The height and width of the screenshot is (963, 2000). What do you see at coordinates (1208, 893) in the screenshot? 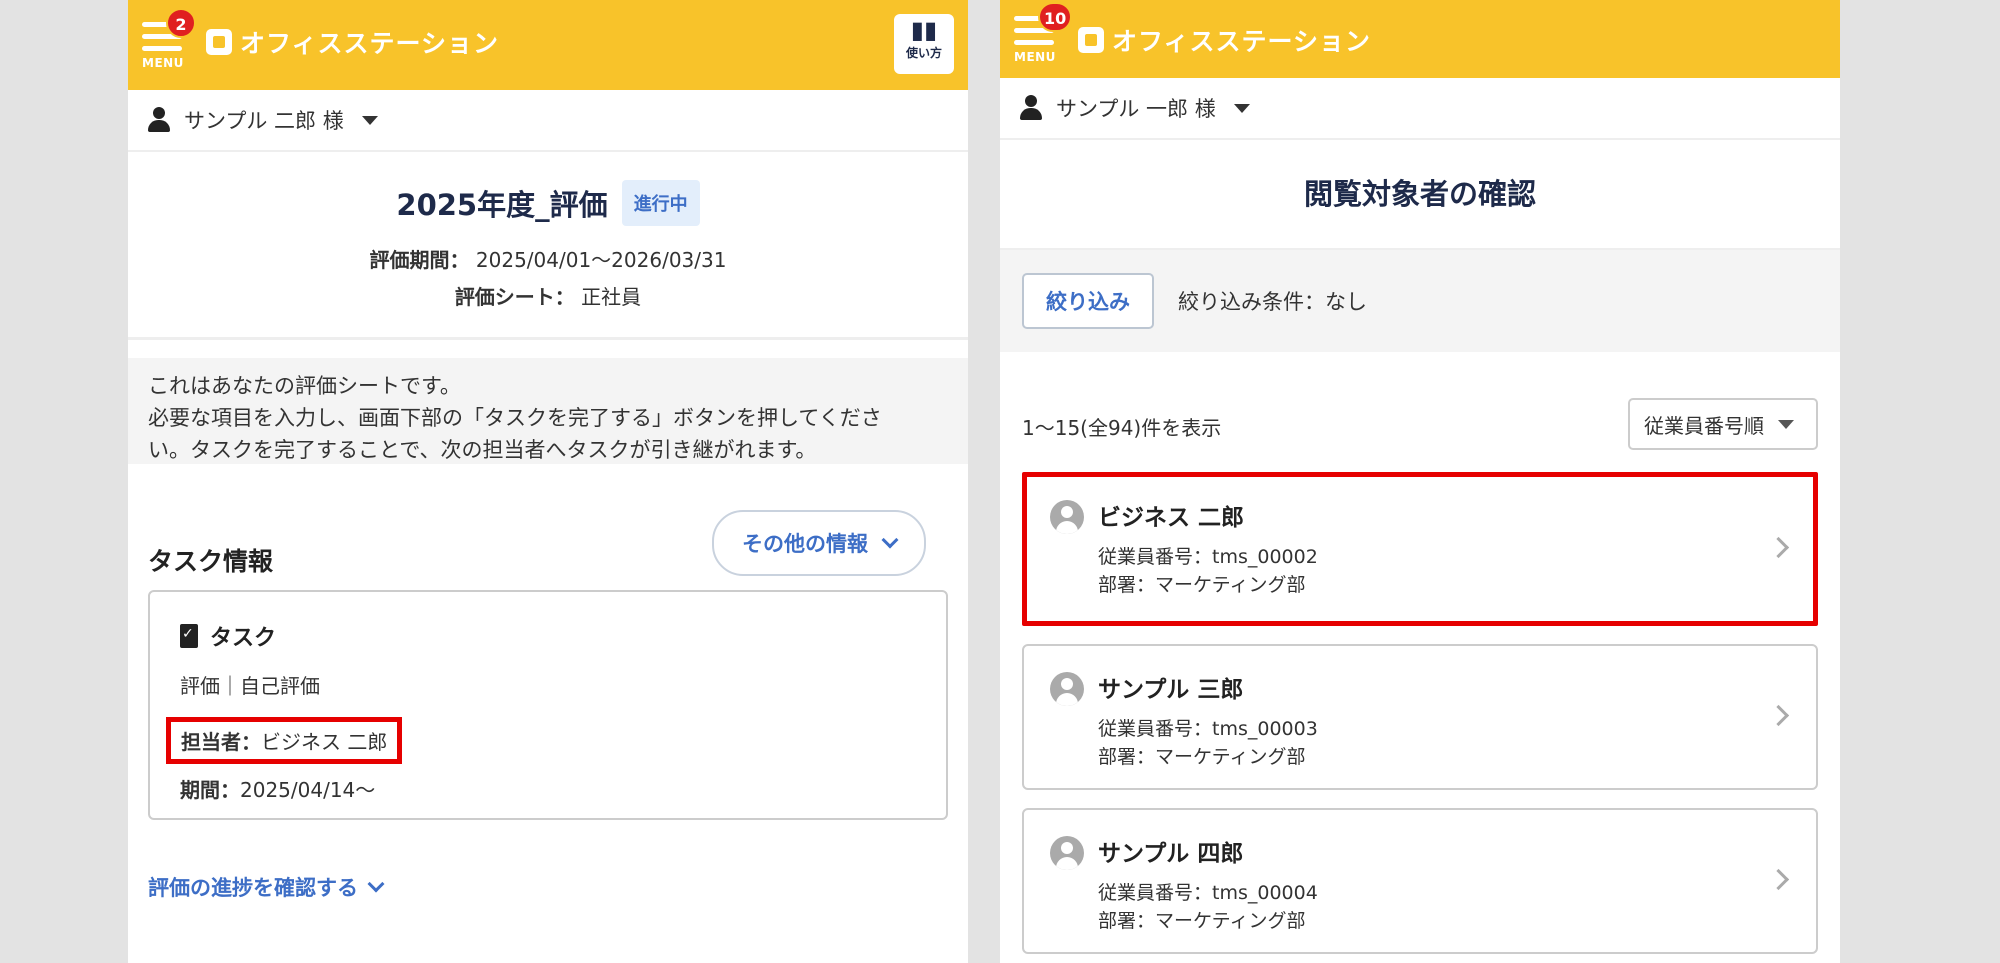
I see `employee-id: 従業員番号：tms_00004` at bounding box center [1208, 893].